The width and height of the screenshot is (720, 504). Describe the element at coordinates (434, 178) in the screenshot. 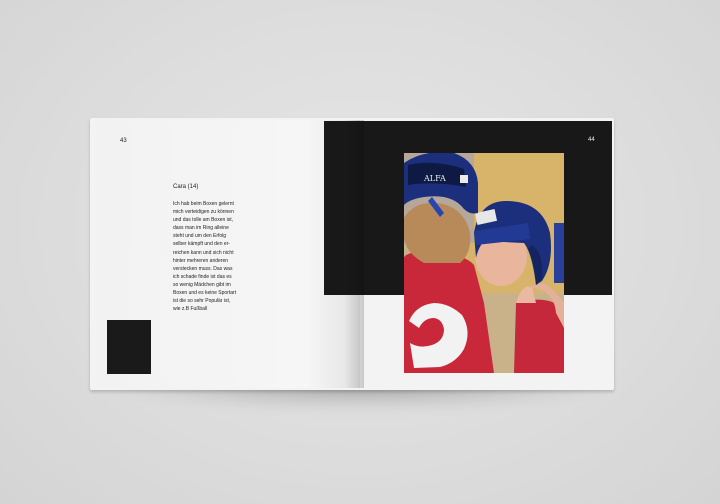

I see `headgear-label: ALFA` at that location.